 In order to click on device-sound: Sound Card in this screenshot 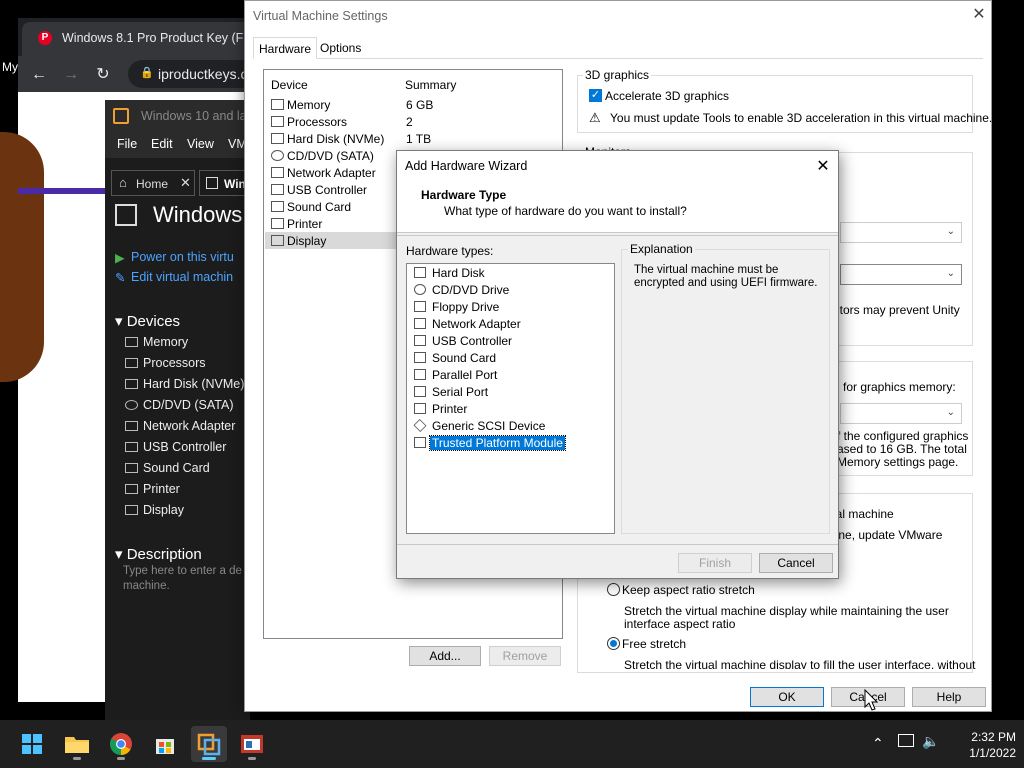, I will do `click(167, 468)`.